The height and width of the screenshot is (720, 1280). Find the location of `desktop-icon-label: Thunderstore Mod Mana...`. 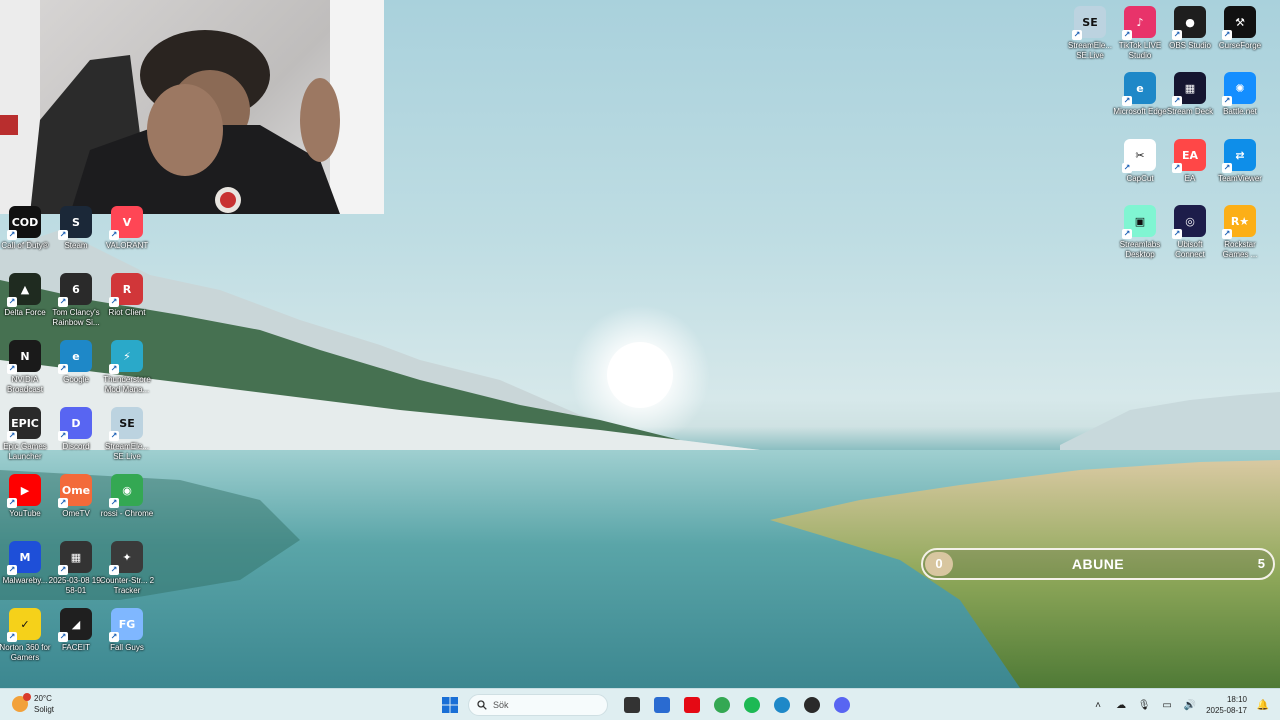

desktop-icon-label: Thunderstore Mod Mana... is located at coordinates (127, 384).